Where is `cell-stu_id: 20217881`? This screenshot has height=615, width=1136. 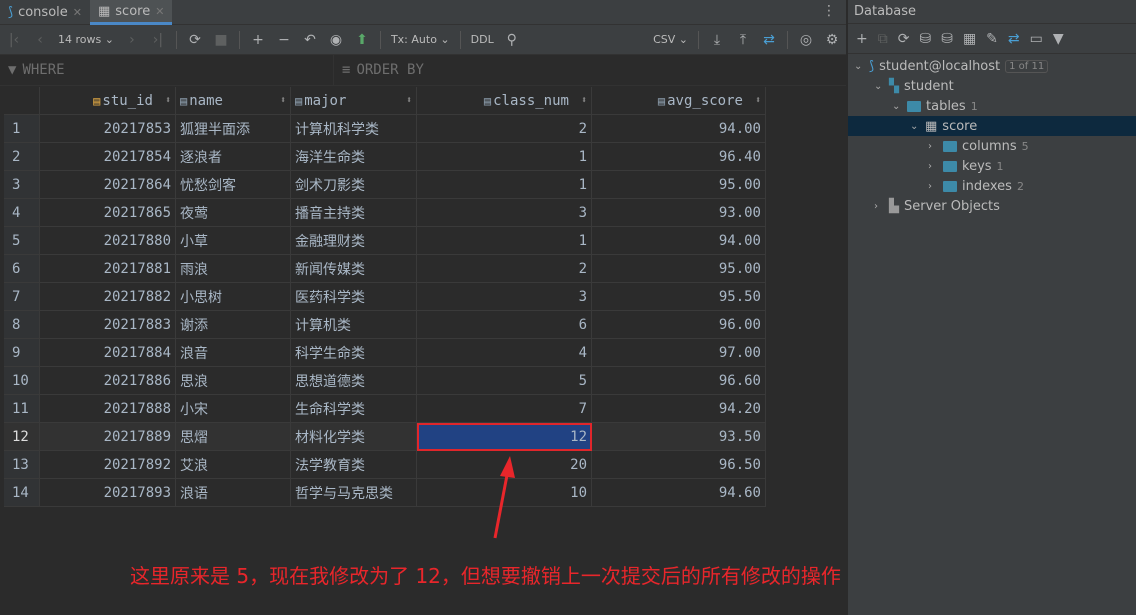
cell-stu_id: 20217881 is located at coordinates (108, 269).